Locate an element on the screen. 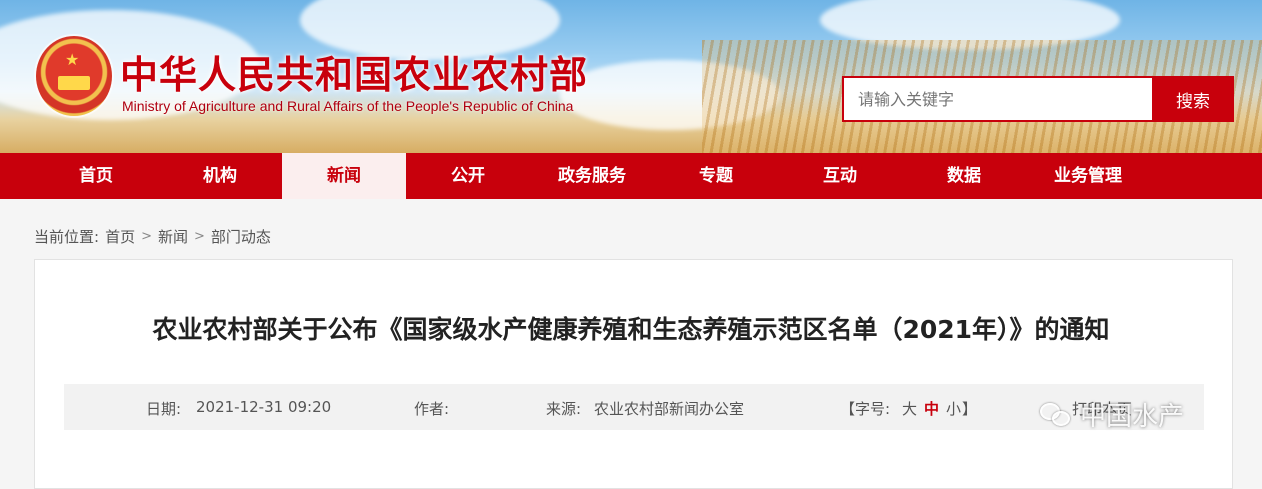 The height and width of the screenshot is (489, 1262). nav-item-topics: 专题 is located at coordinates (716, 176).